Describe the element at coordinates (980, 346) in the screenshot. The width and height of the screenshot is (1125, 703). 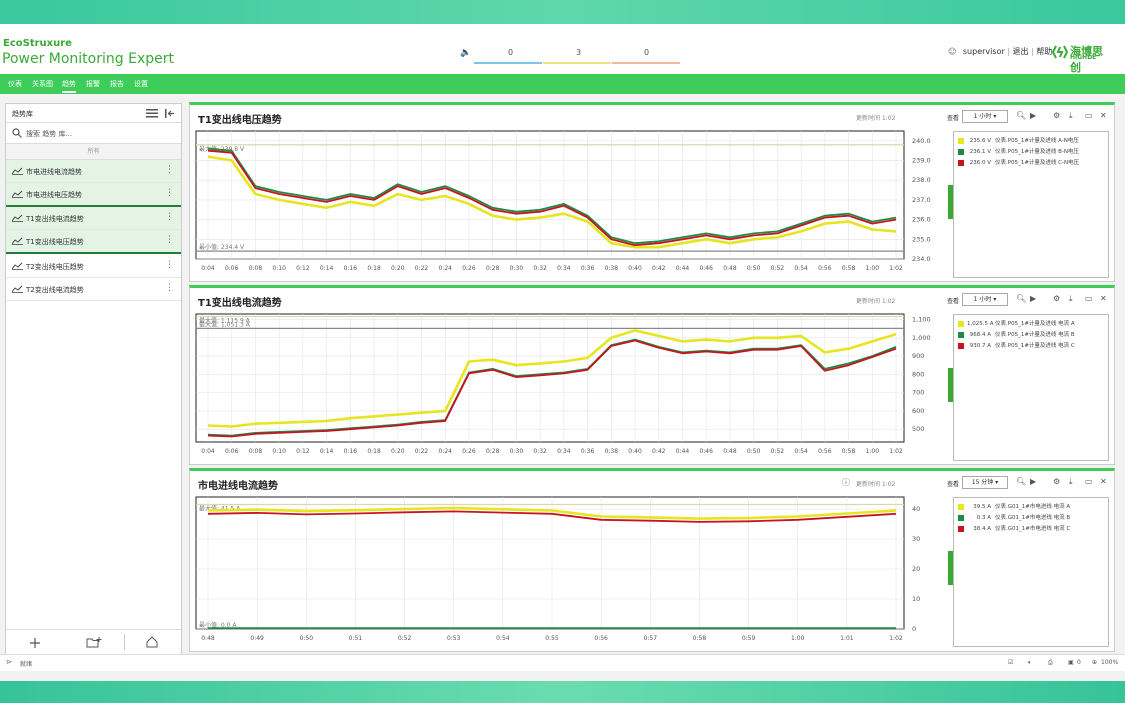
I see `legend-value: 930.7 A` at that location.